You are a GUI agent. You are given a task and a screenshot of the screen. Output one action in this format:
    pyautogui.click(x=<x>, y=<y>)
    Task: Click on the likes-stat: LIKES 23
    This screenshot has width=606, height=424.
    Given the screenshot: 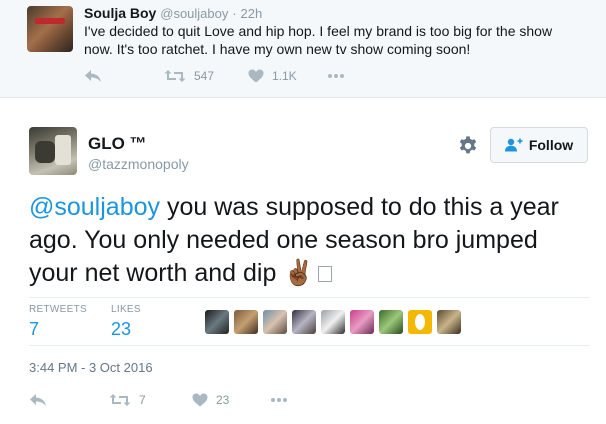 What is the action you would take?
    pyautogui.click(x=126, y=322)
    